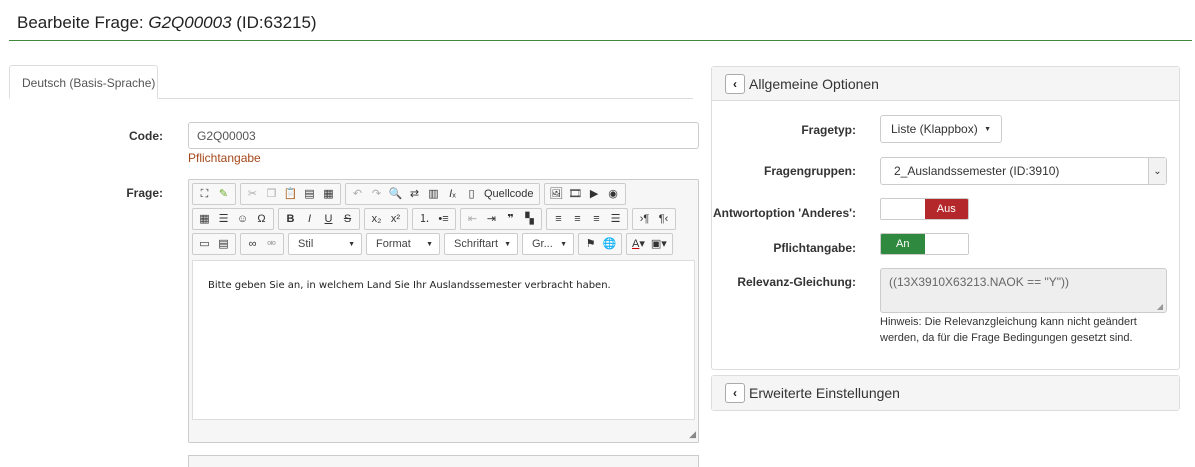 The height and width of the screenshot is (467, 1195). Describe the element at coordinates (1023, 290) in the screenshot. I see `relevance-equation-field: ((13X3910X63213.NAOK == "Y")) ◢` at that location.